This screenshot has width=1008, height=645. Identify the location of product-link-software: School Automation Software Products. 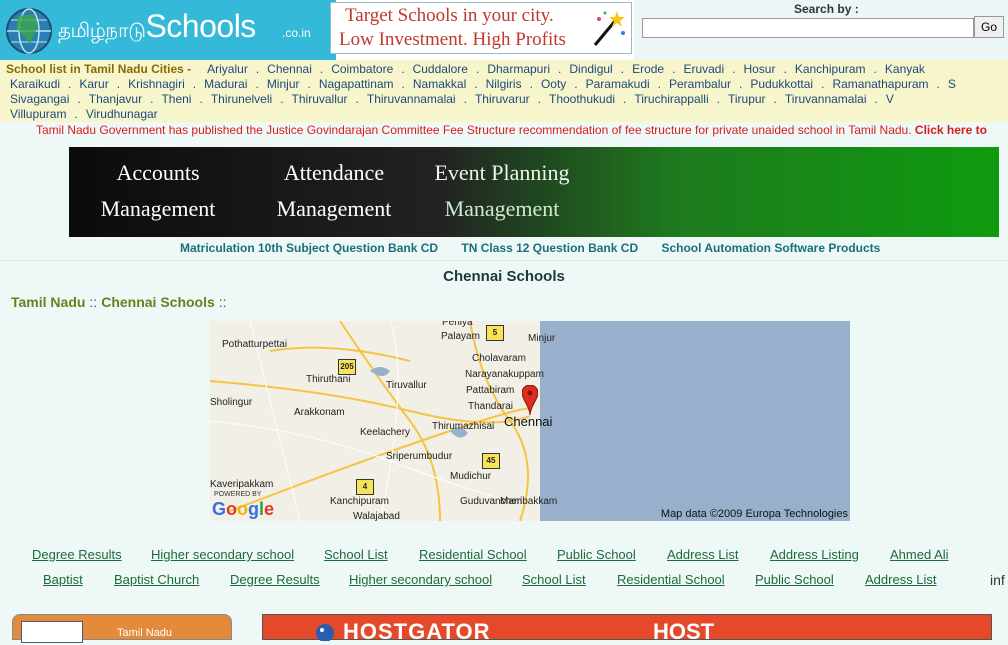
(770, 248).